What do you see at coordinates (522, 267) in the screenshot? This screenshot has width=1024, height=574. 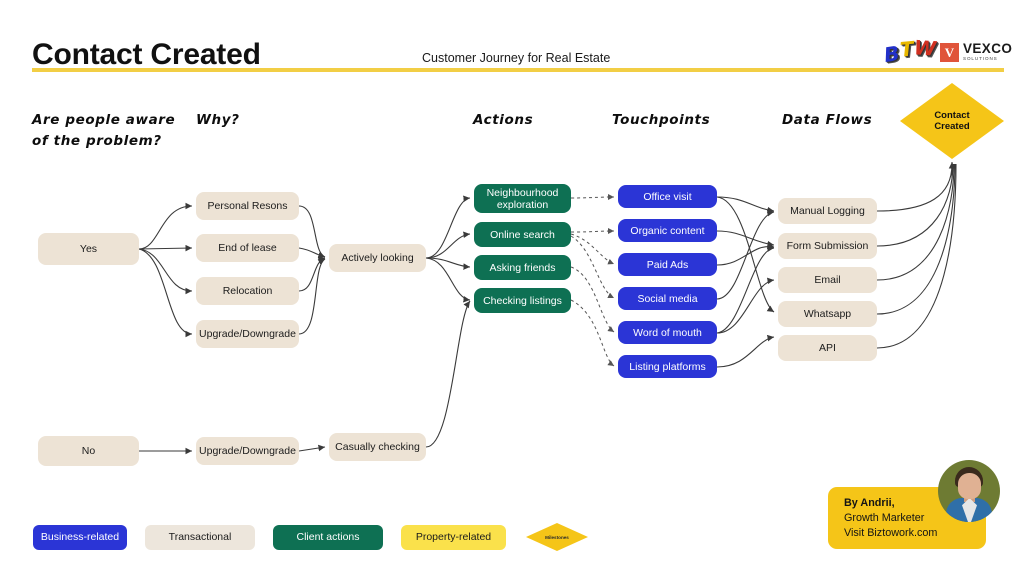 I see `node-action-asking-friends: Asking friends` at bounding box center [522, 267].